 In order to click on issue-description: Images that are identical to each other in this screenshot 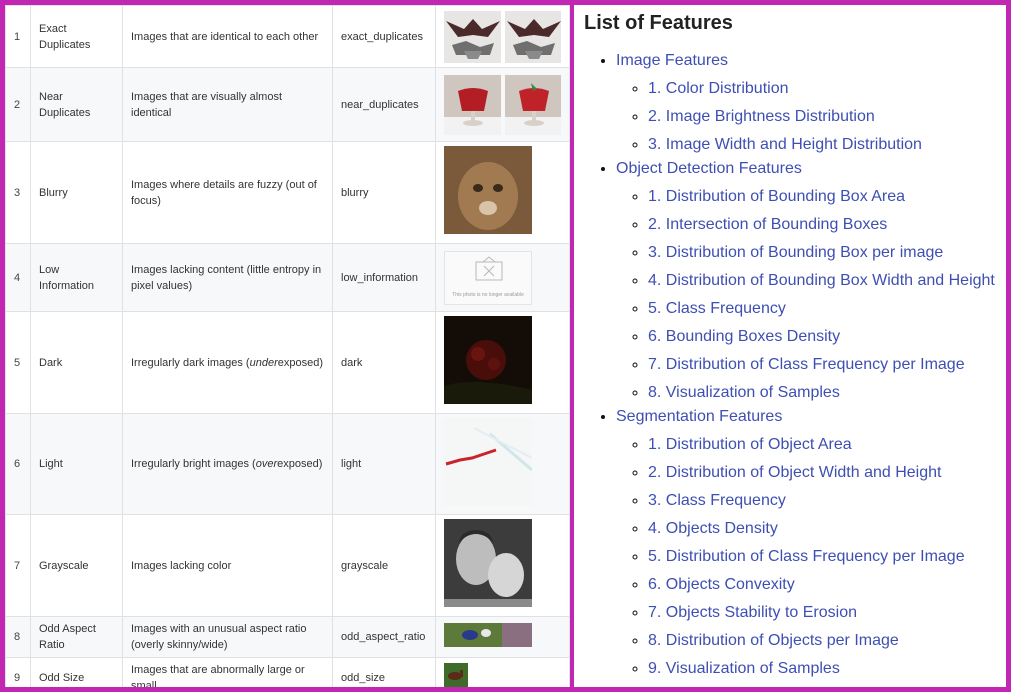, I will do `click(227, 36)`.